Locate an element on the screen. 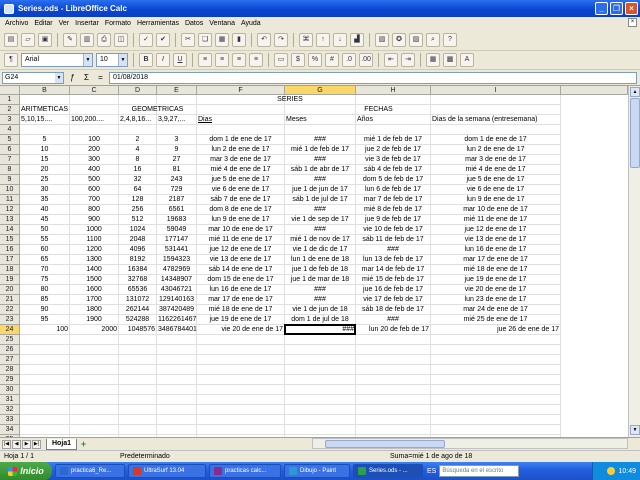 The image size is (640, 480). data-cell: lun 1 de ene de 18 is located at coordinates (320, 260).